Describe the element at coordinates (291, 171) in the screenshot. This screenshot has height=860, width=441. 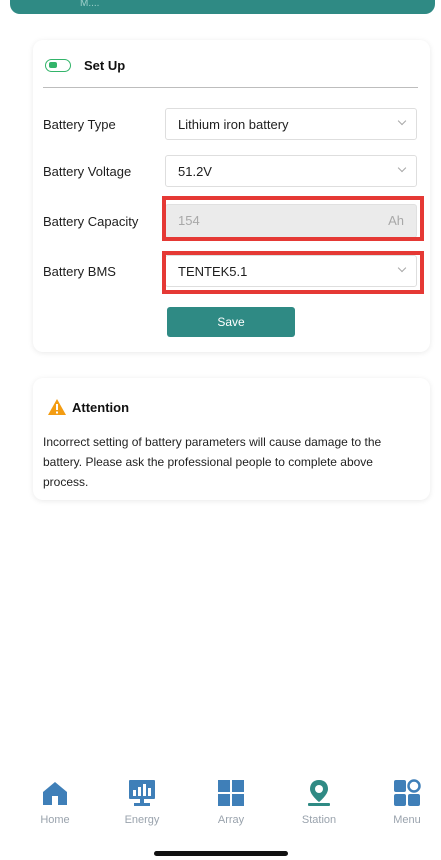
I see `battery-voltage-select: 51.2V` at that location.